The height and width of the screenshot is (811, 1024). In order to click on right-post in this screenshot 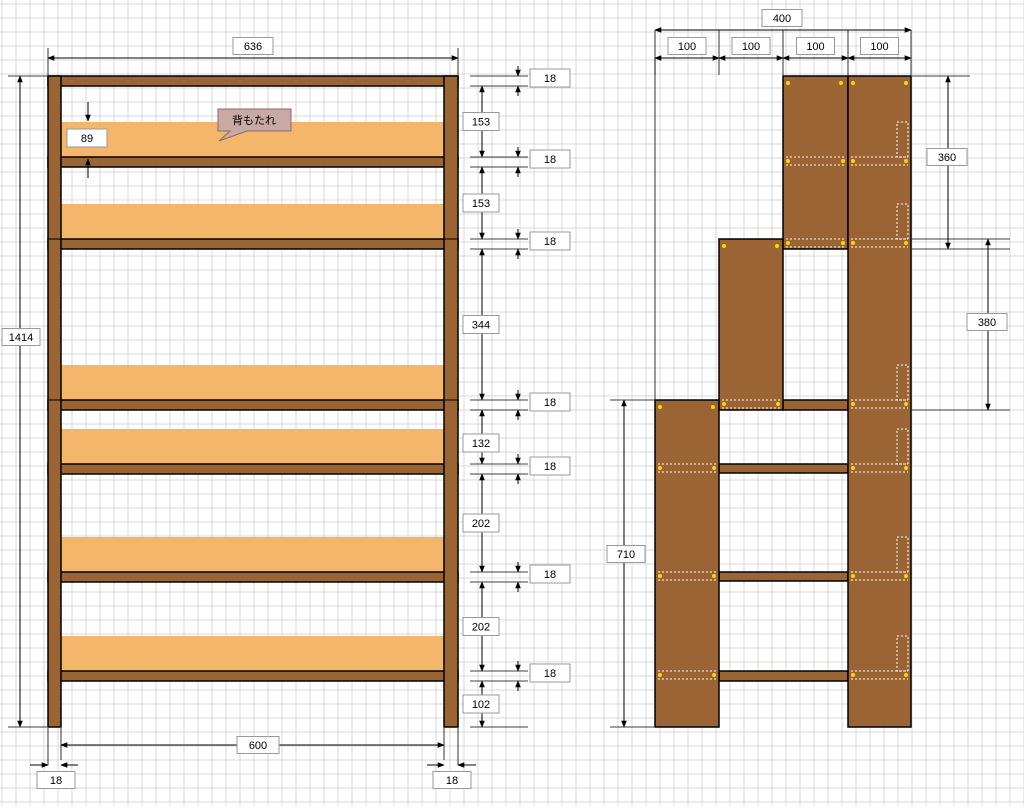, I will do `click(451, 401)`.